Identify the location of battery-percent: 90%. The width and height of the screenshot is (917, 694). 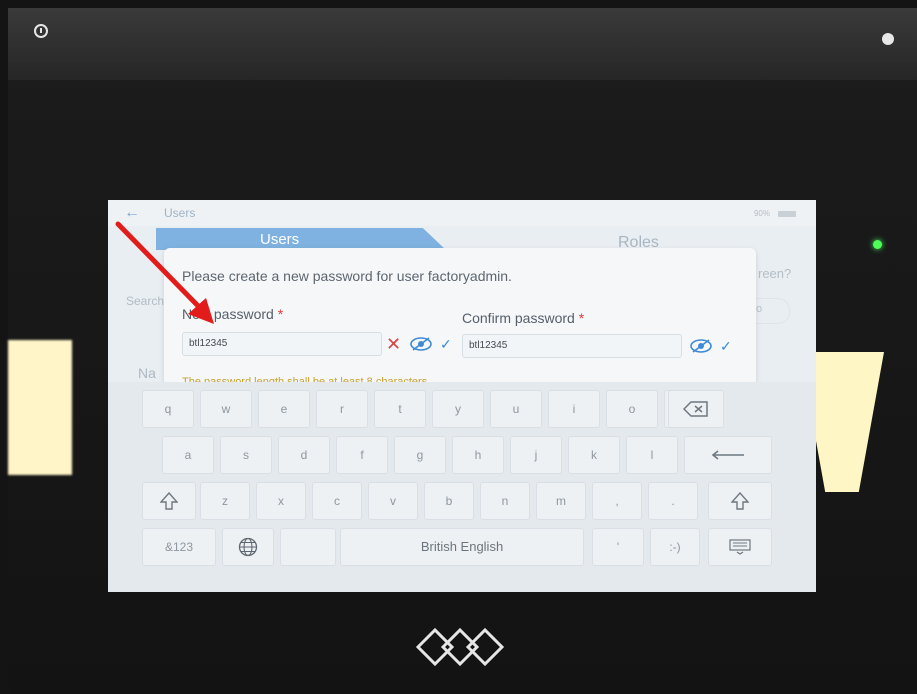
(761, 213).